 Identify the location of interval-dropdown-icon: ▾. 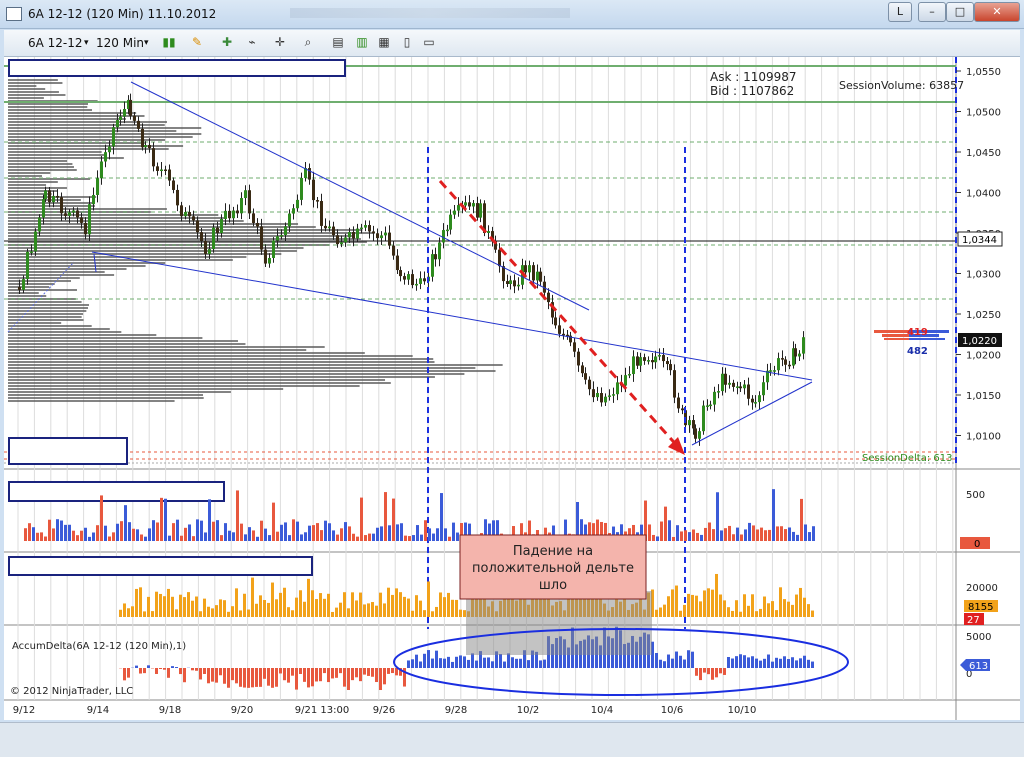
(146, 43).